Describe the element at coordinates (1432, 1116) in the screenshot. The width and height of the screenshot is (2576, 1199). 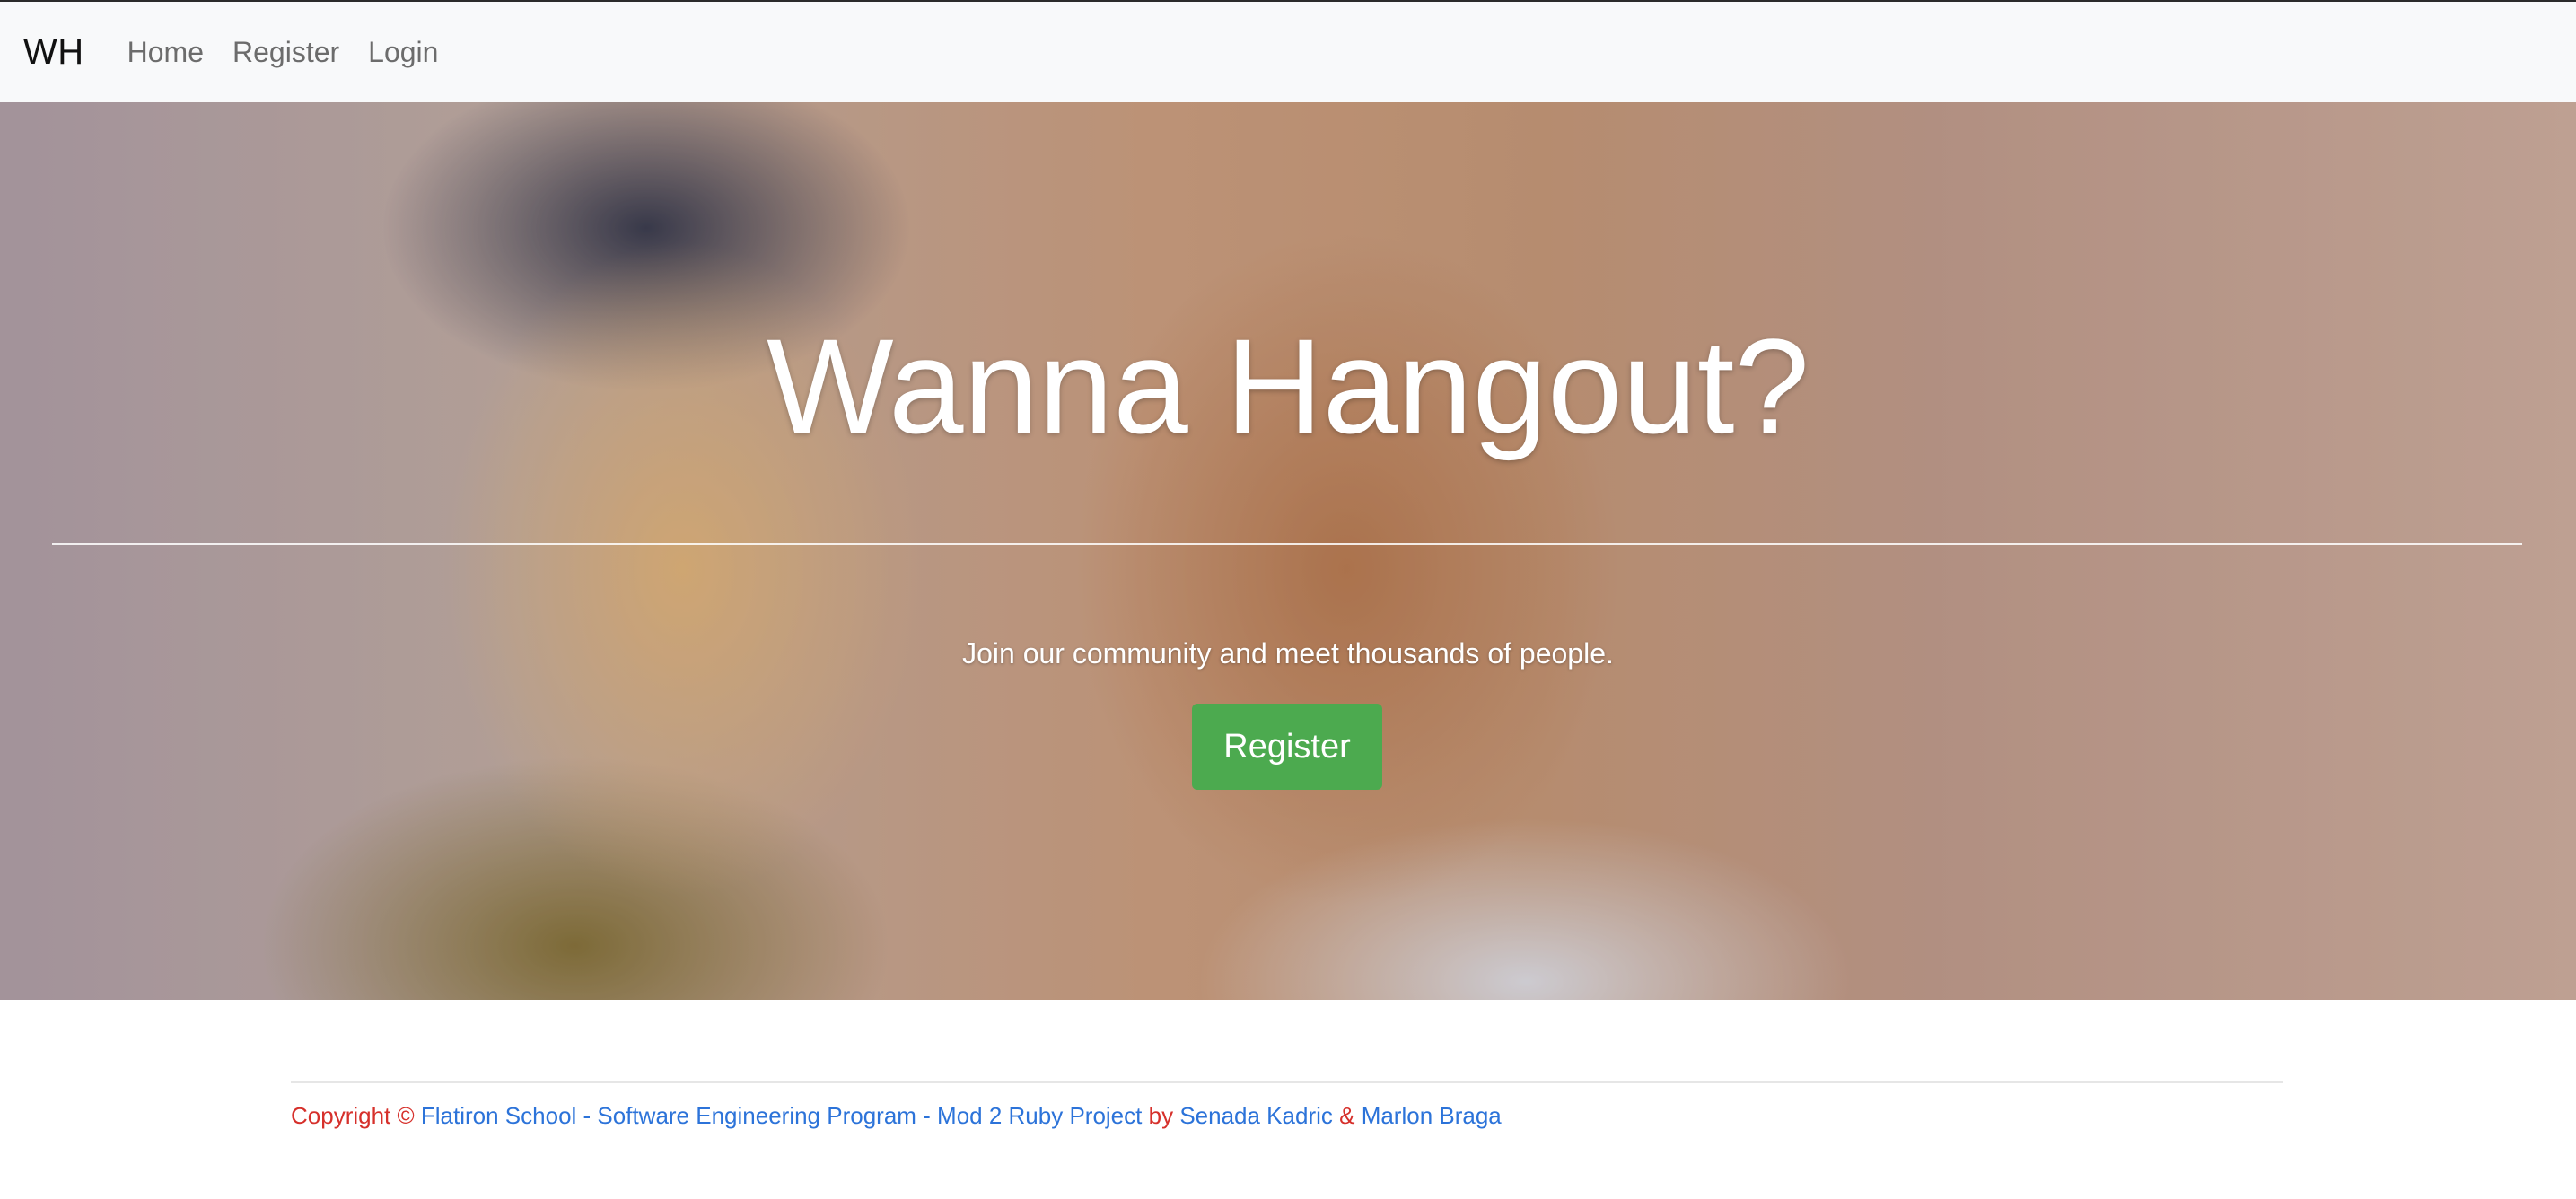
I see `footer-author-marlon: Marlon Braga` at that location.